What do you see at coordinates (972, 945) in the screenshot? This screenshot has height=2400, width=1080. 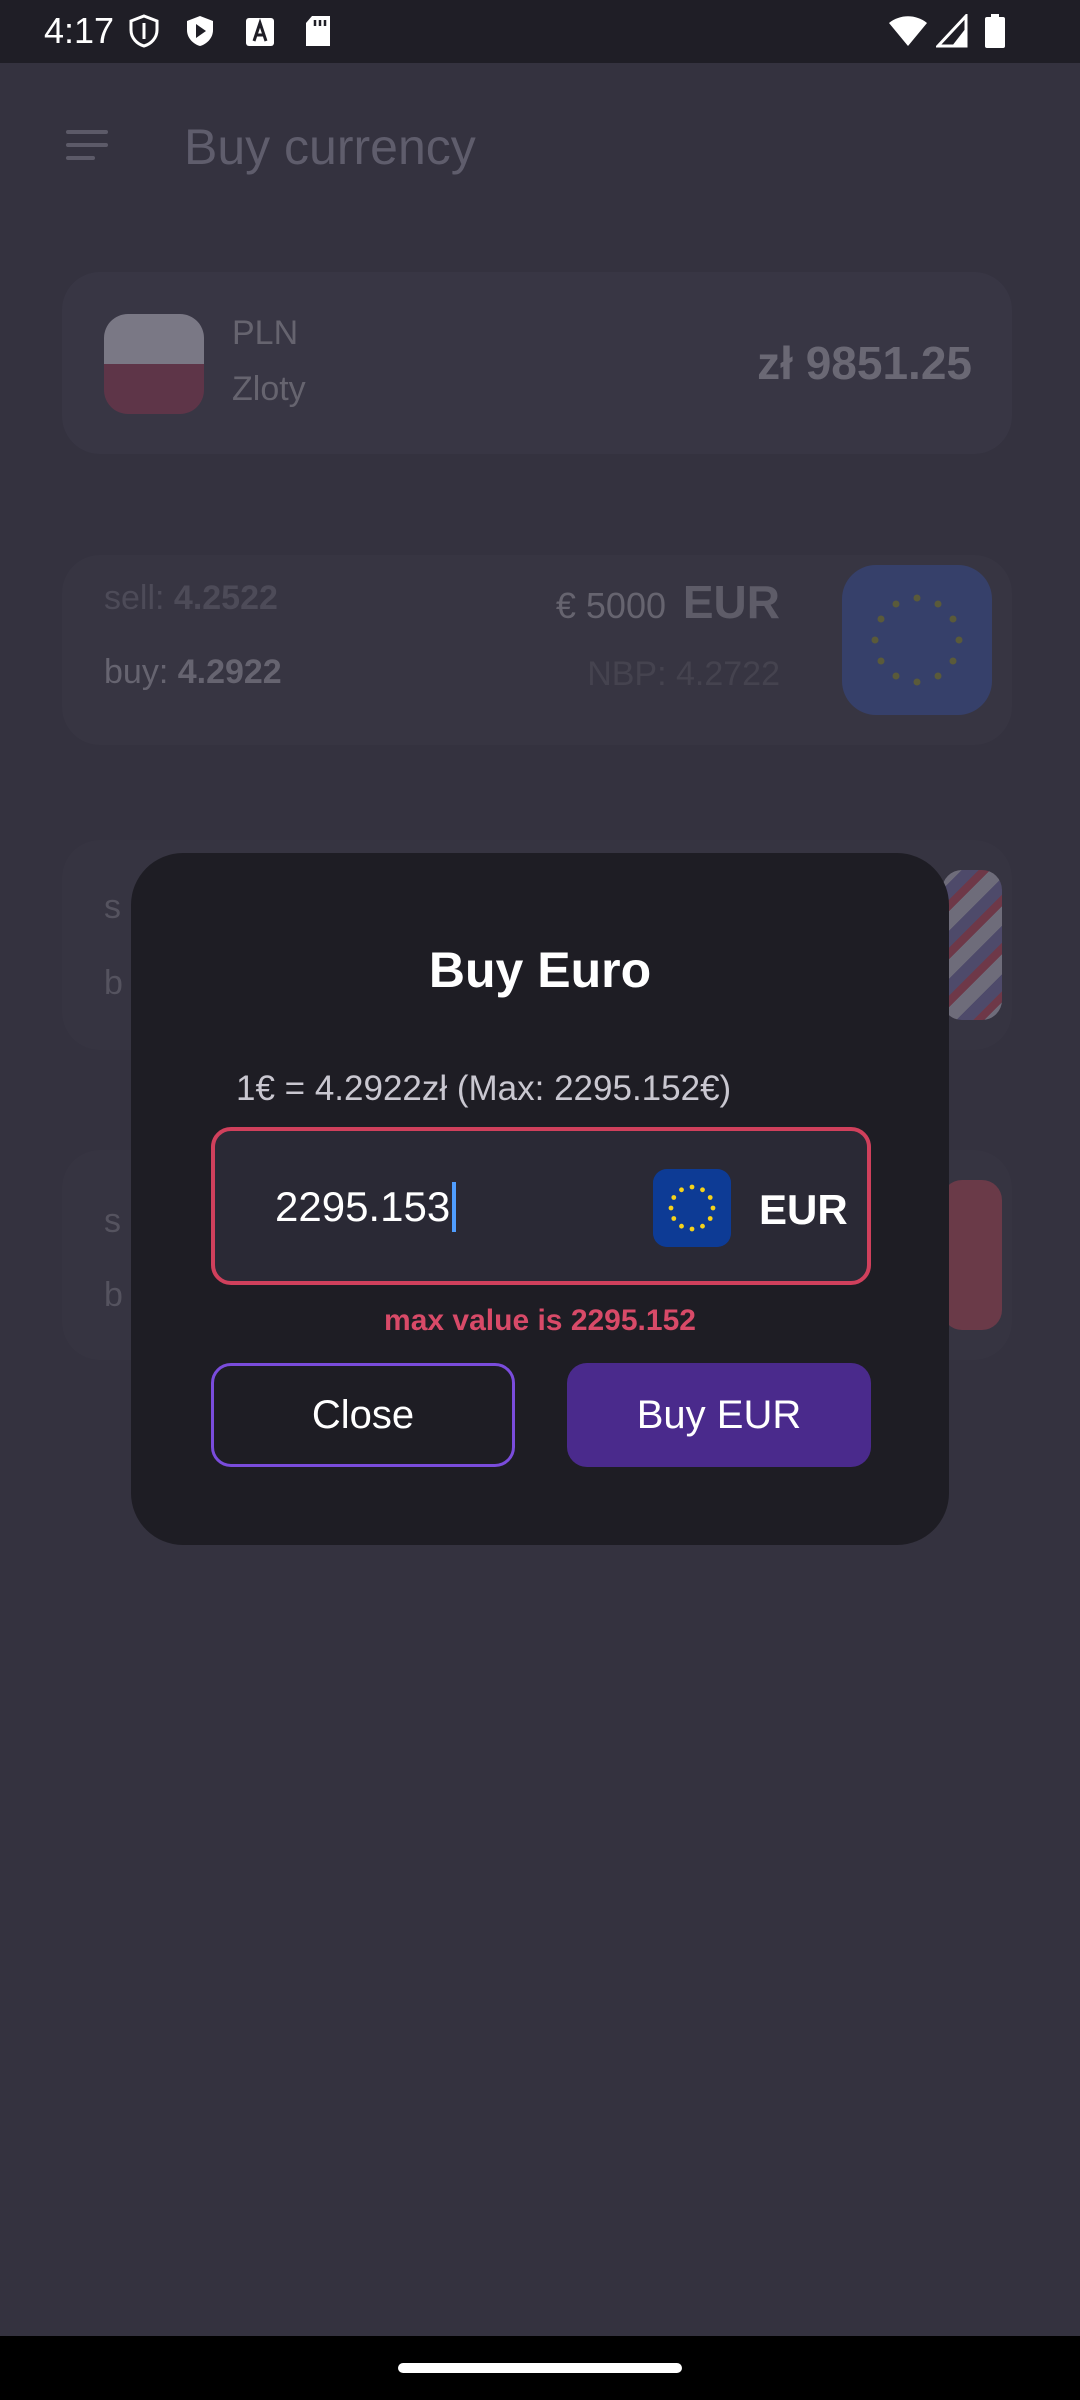 I see `uk-flag-icon` at bounding box center [972, 945].